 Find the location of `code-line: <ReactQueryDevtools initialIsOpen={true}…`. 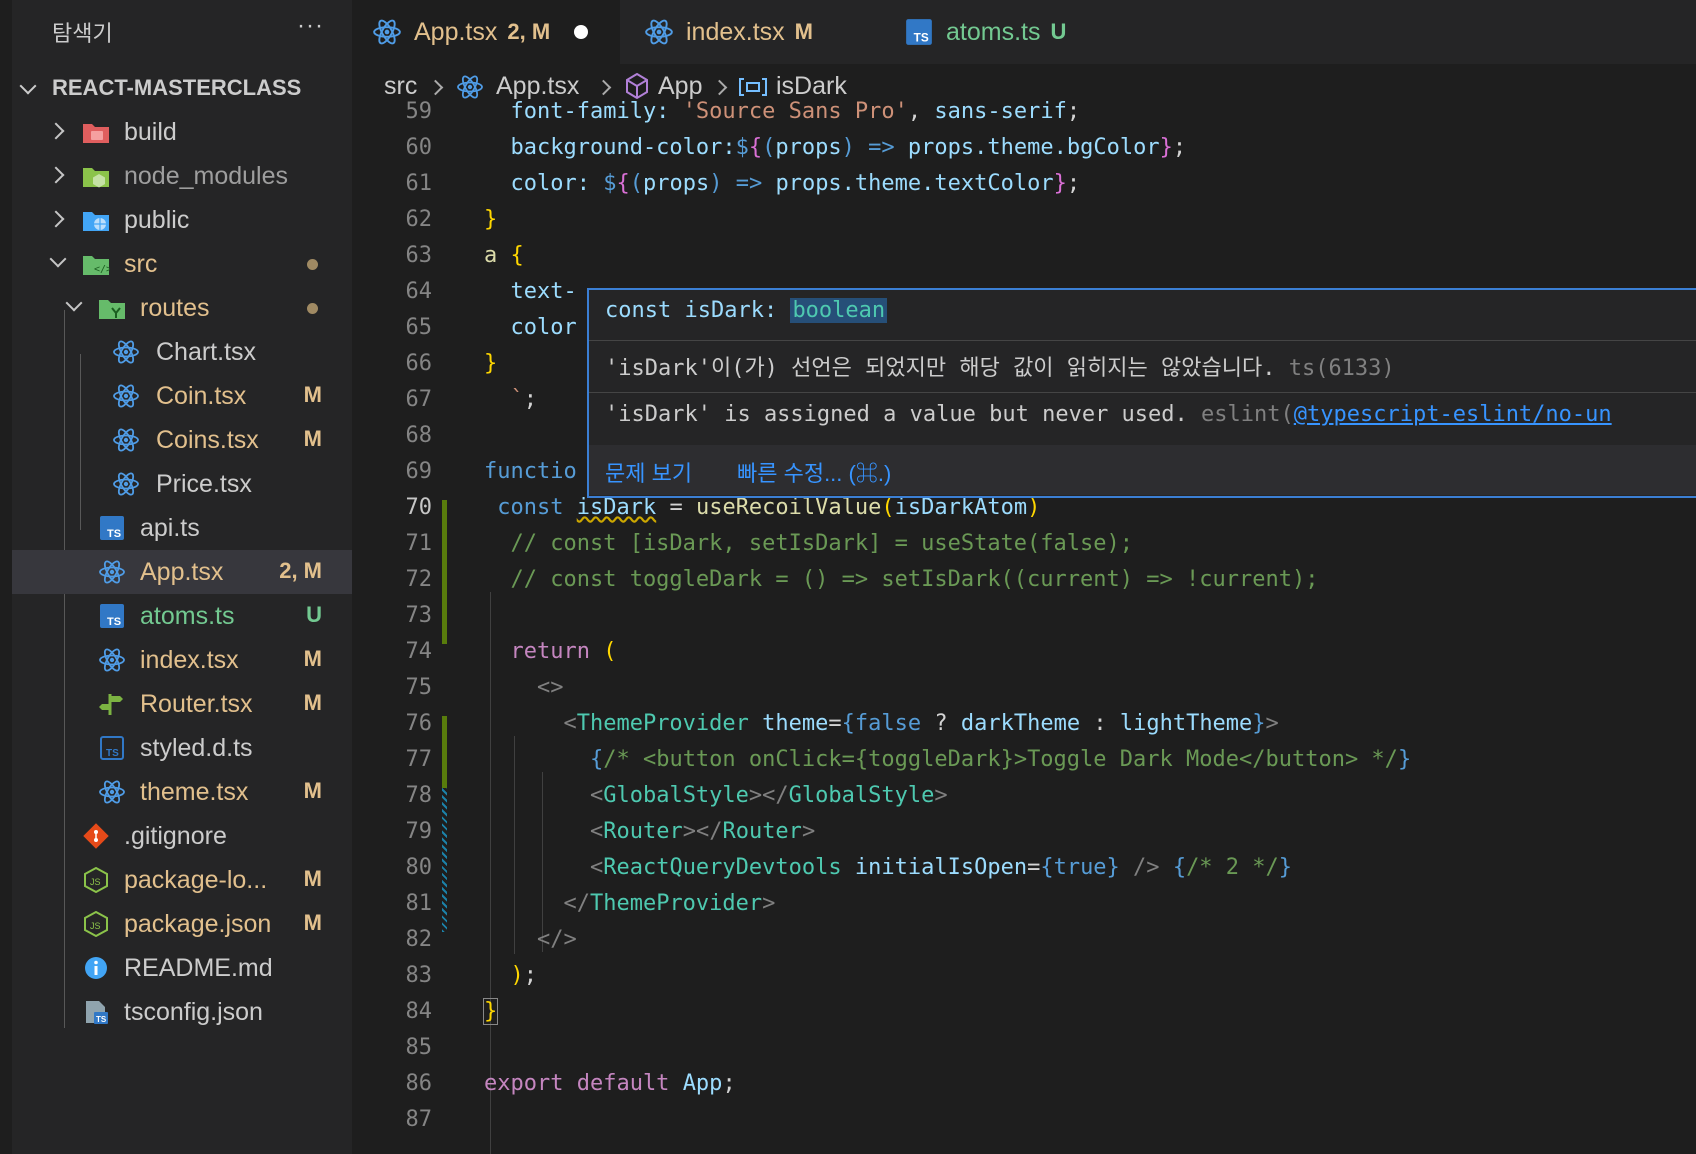

code-line: <ReactQueryDevtools initialIsOpen={true}… is located at coordinates (888, 867).